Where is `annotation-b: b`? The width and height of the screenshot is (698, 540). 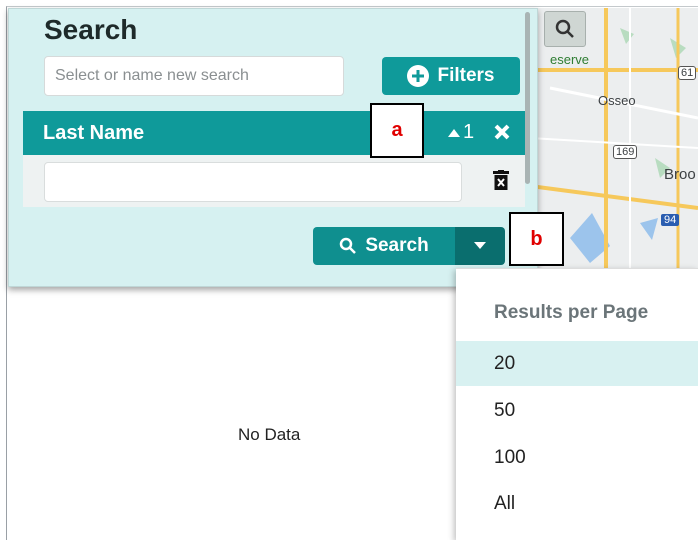
annotation-b: b is located at coordinates (536, 239).